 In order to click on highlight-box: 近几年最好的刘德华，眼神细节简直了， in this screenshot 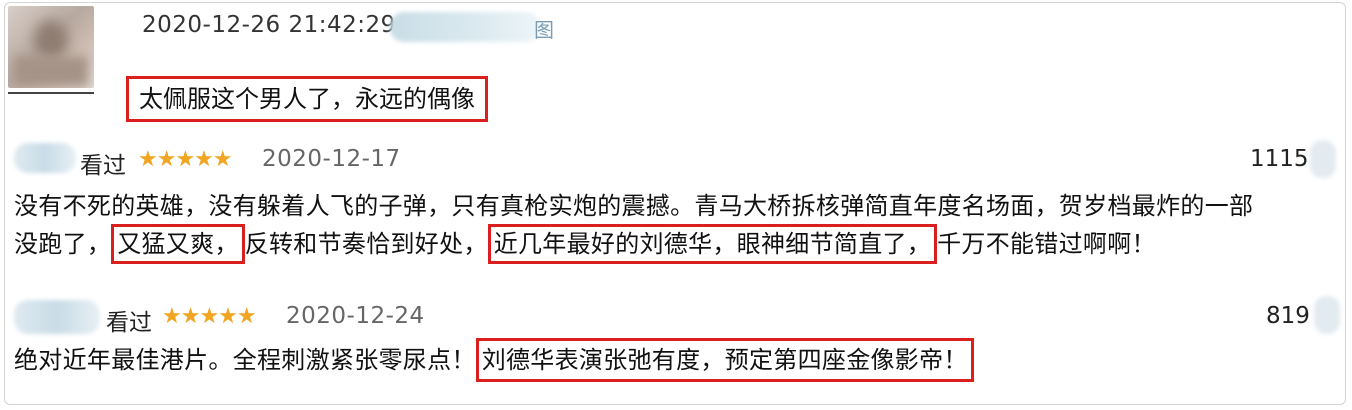, I will do `click(712, 244)`.